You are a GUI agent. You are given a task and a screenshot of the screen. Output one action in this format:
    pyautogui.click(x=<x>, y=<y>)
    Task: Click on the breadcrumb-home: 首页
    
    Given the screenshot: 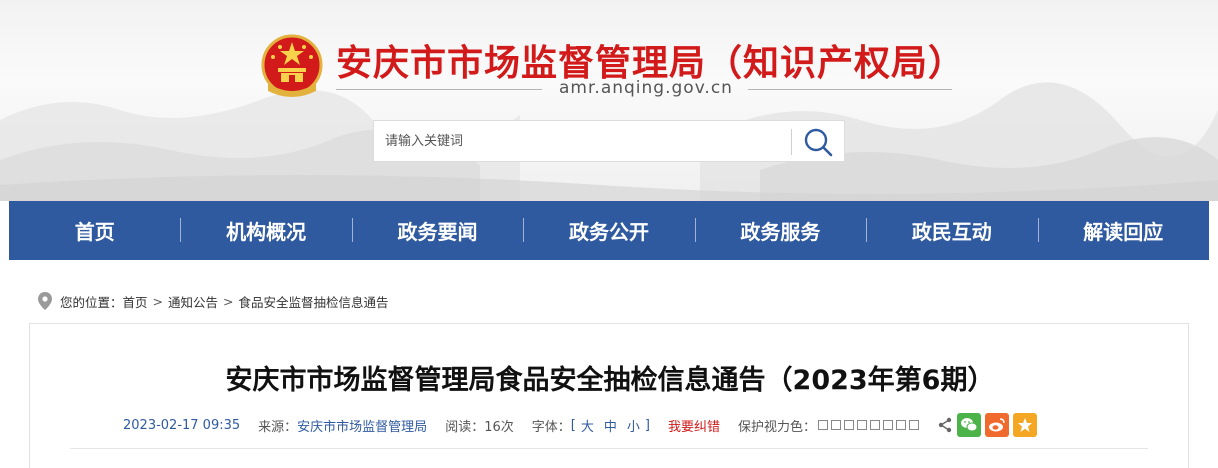 What is the action you would take?
    pyautogui.click(x=135, y=301)
    